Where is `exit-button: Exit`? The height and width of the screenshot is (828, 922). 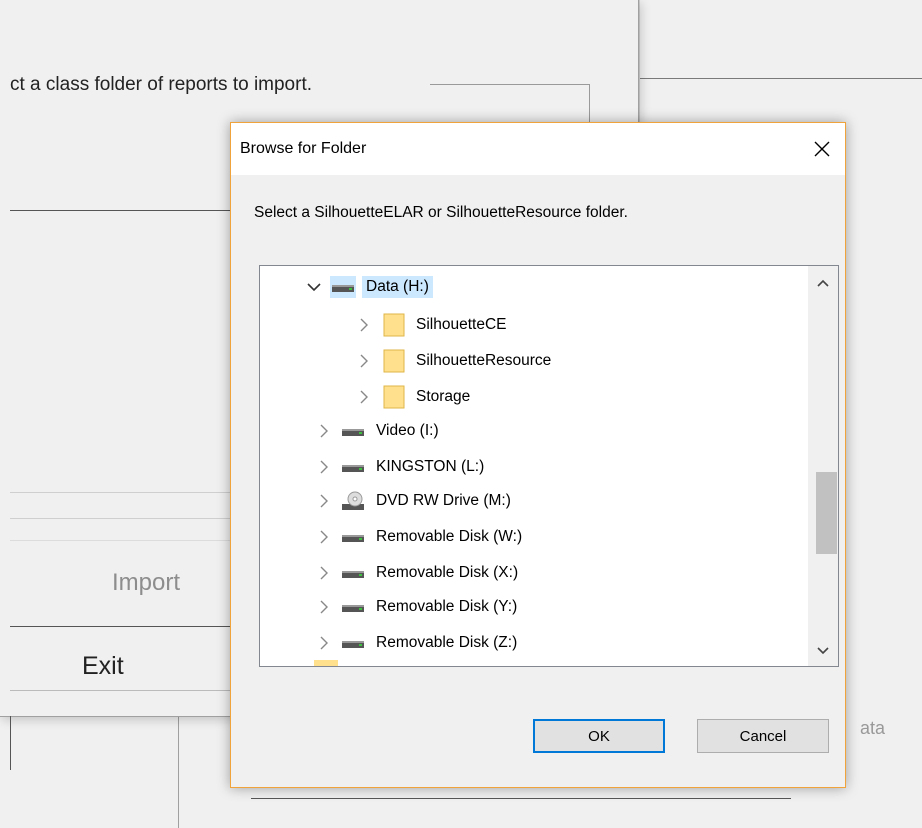 exit-button: Exit is located at coordinates (120, 660).